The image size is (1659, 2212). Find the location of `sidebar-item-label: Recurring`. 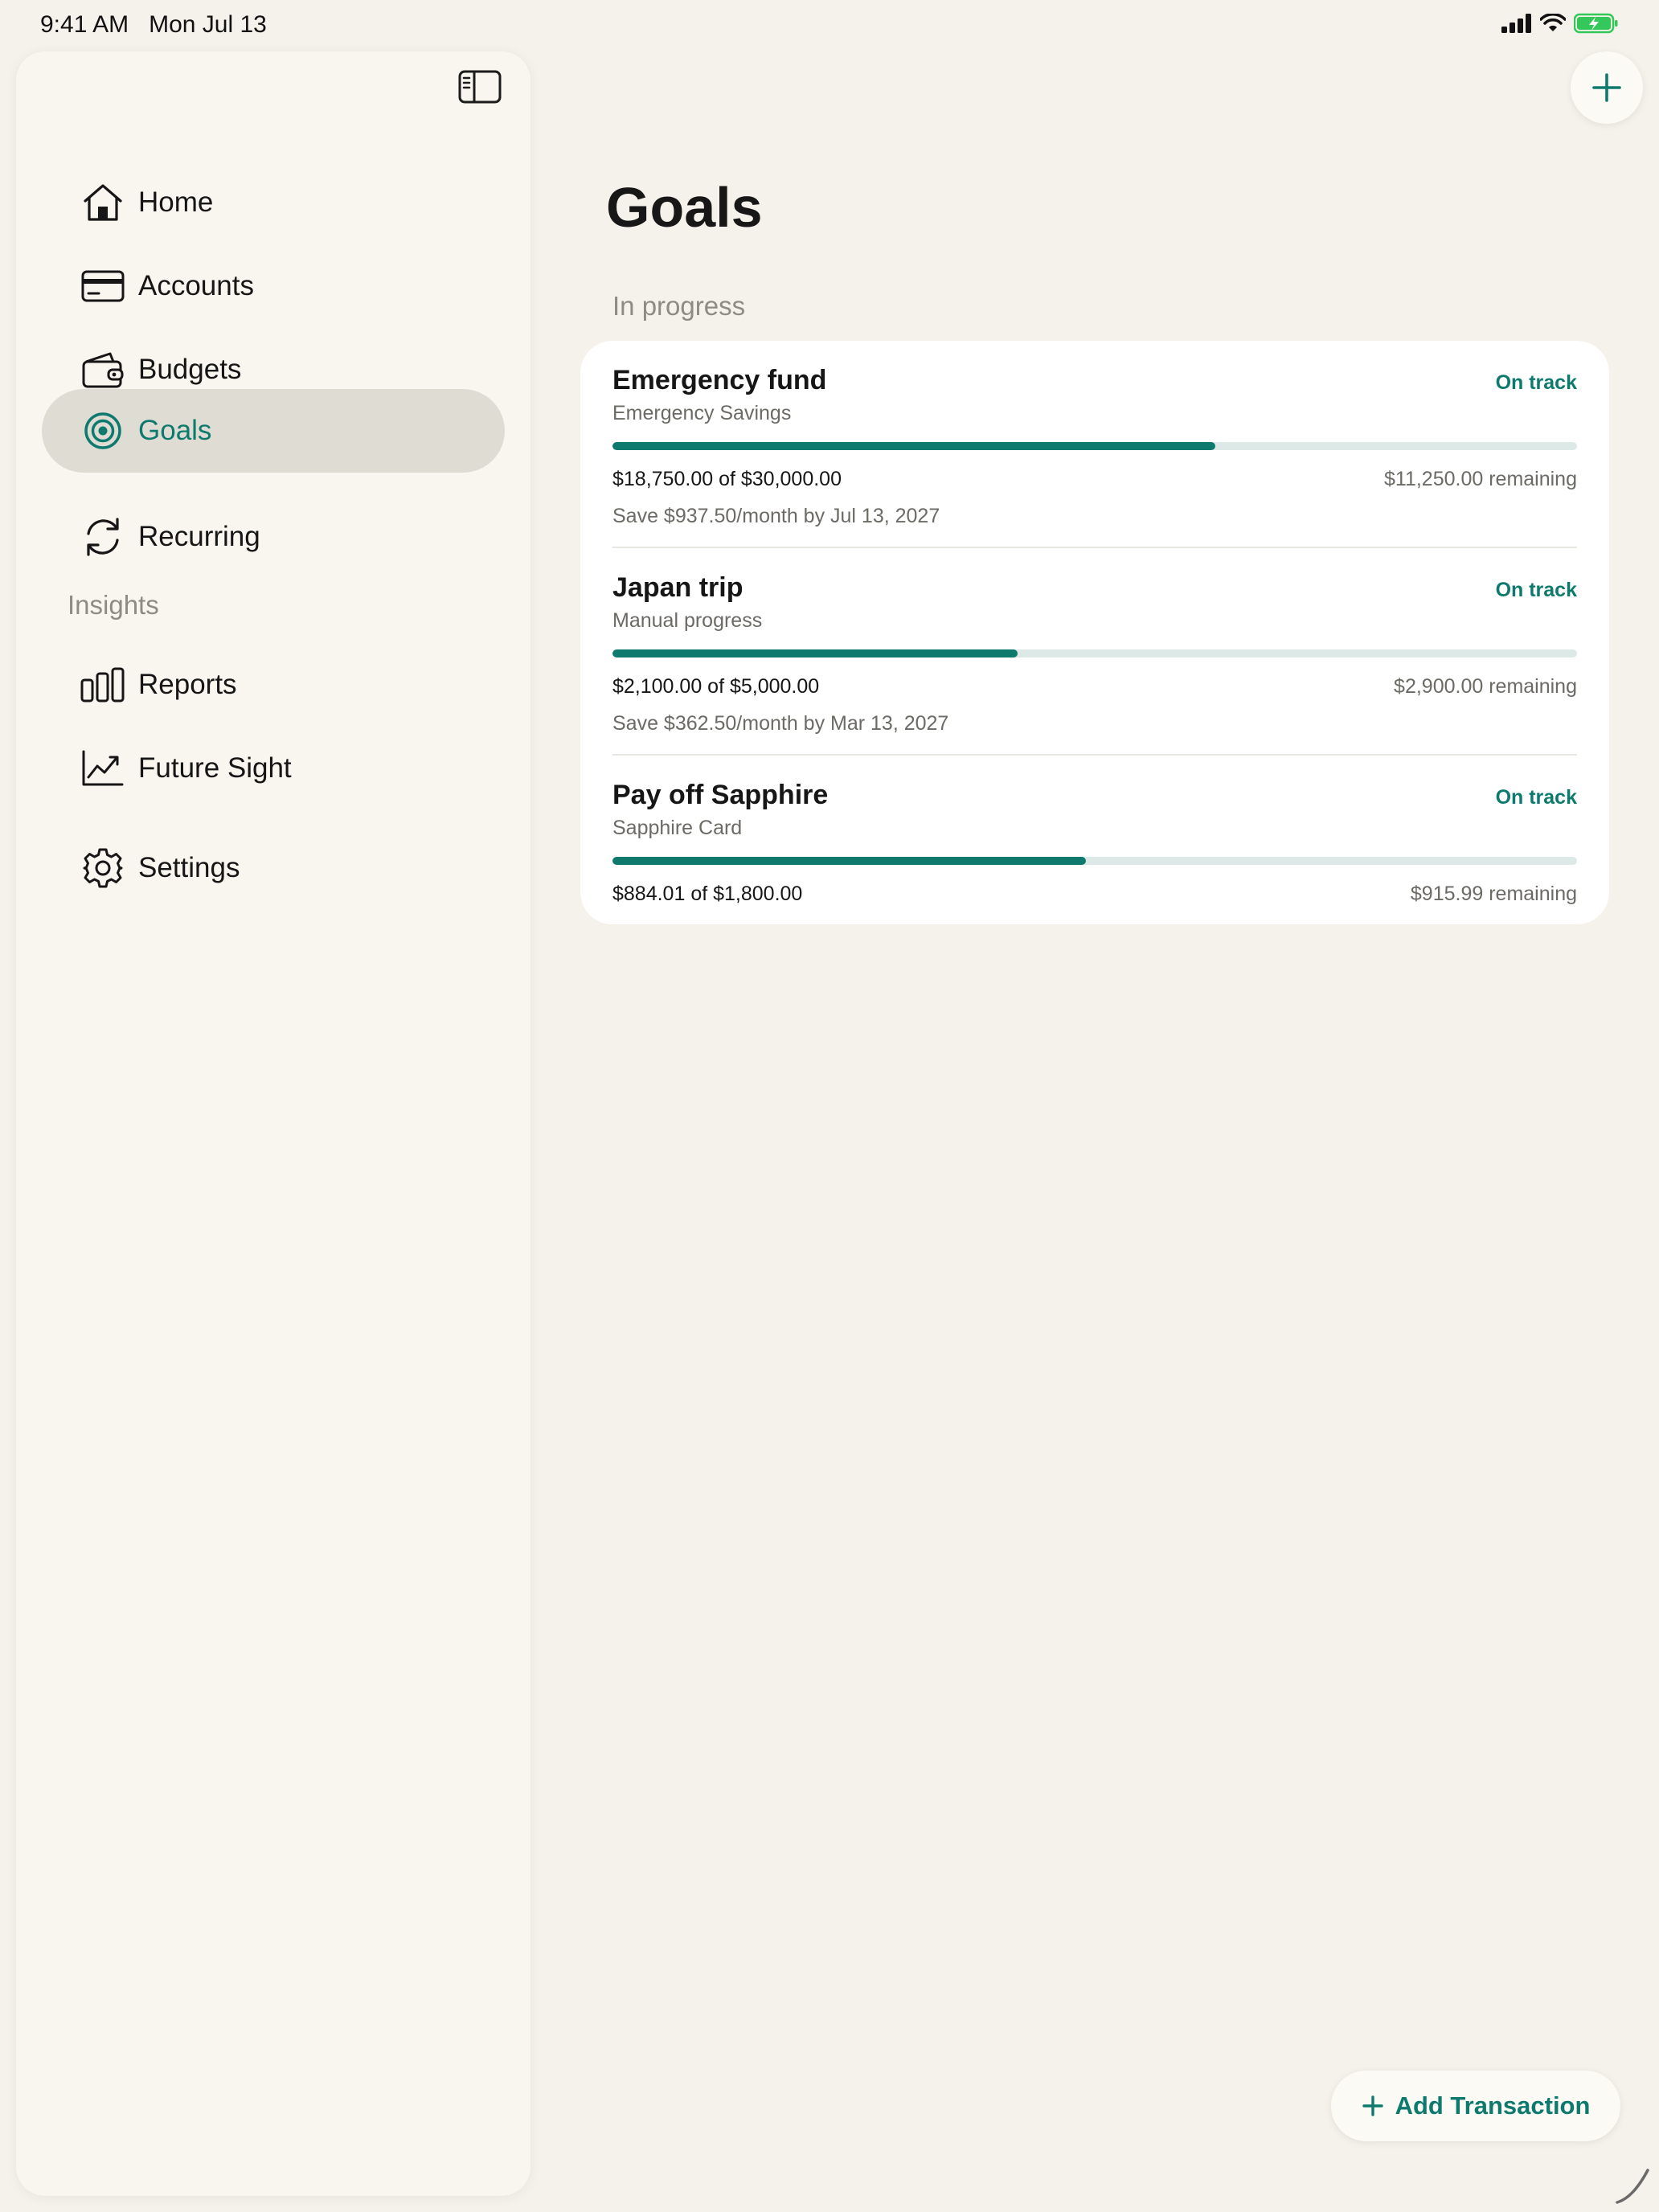

sidebar-item-label: Recurring is located at coordinates (199, 536).